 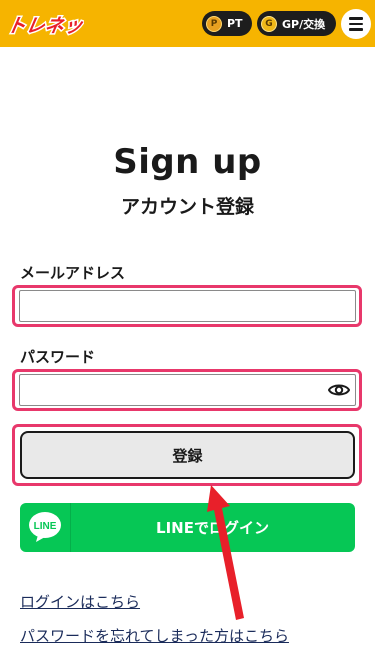 I want to click on gp-coin-icon: G, so click(x=269, y=23).